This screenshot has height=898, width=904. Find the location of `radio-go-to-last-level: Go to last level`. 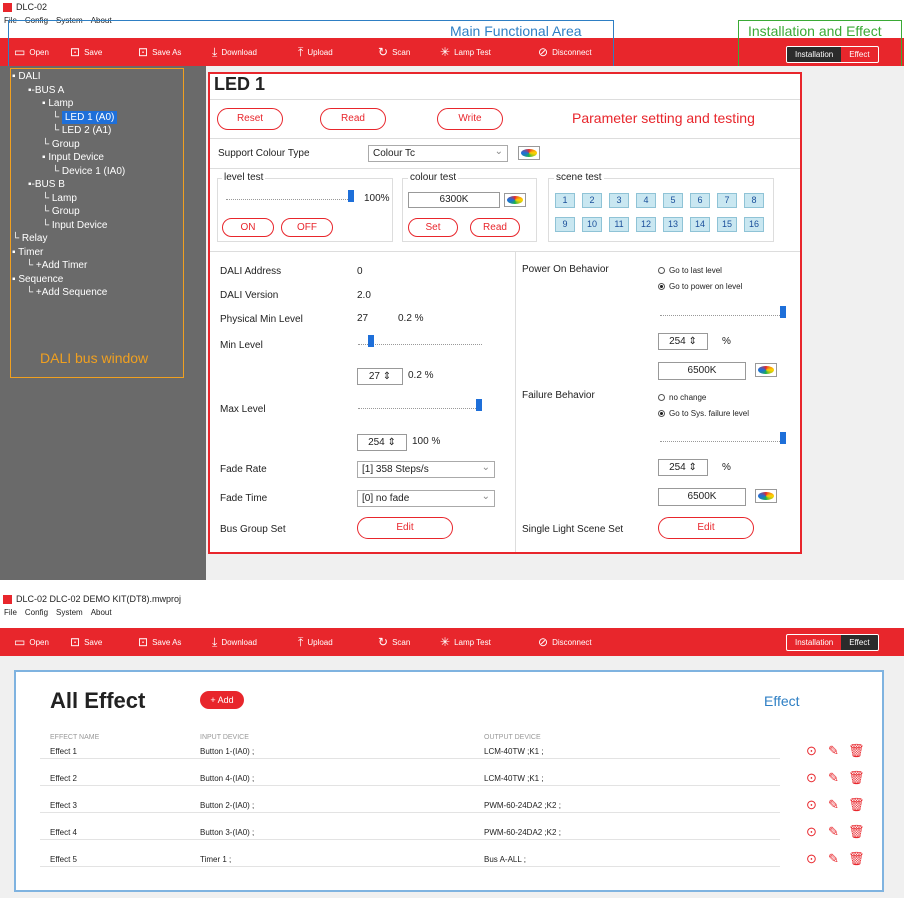

radio-go-to-last-level: Go to last level is located at coordinates (690, 270).